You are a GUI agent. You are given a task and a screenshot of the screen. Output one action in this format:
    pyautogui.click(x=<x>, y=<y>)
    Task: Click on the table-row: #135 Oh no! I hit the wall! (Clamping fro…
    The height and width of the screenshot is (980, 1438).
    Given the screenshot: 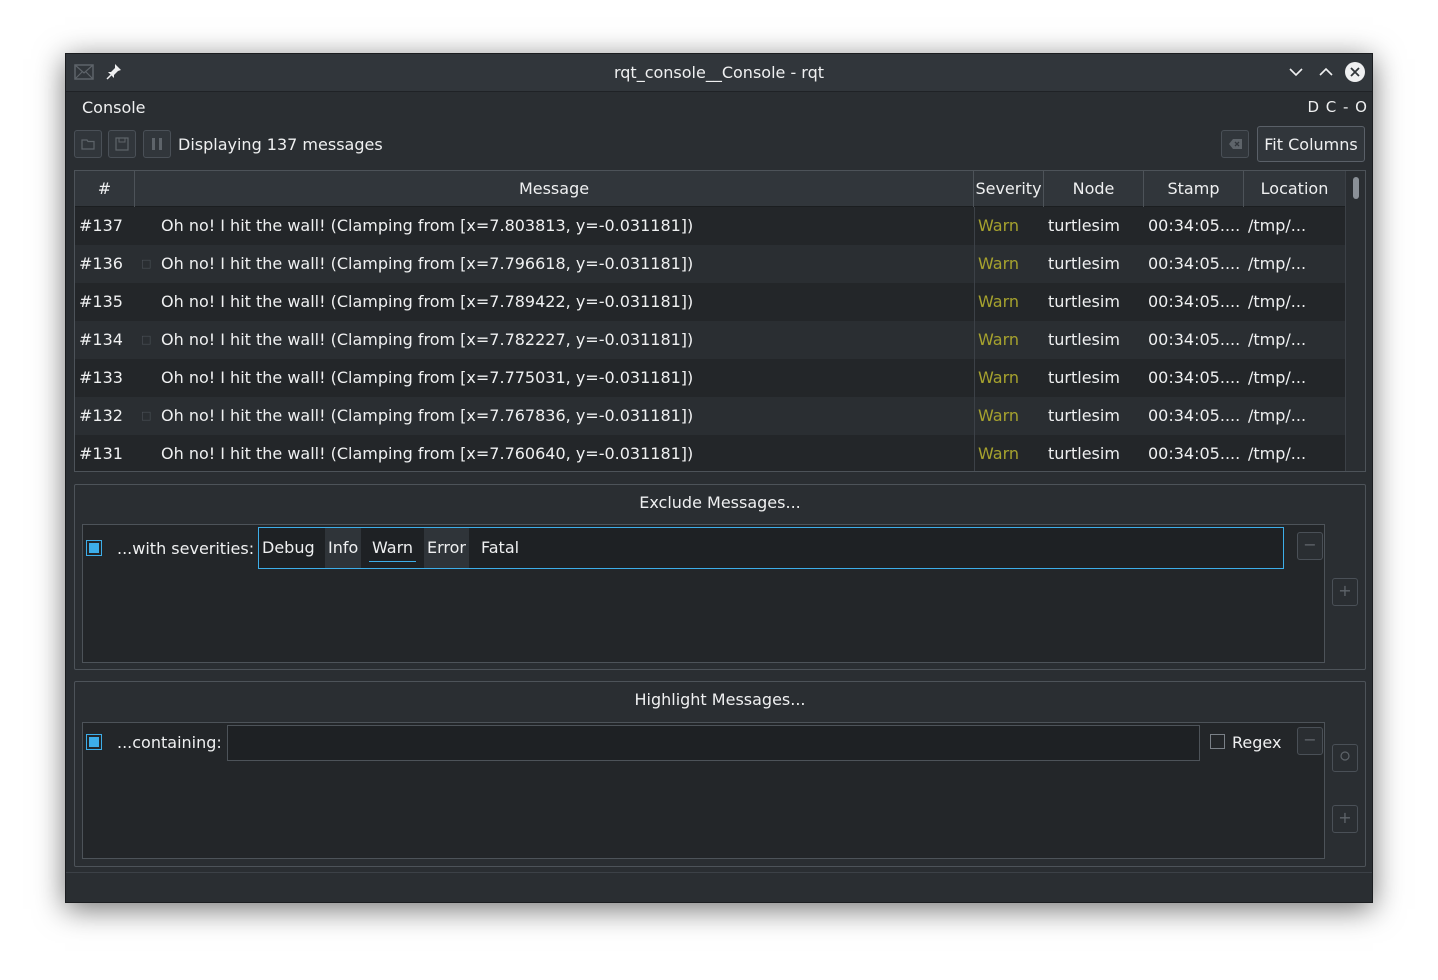 What is the action you would take?
    pyautogui.click(x=710, y=302)
    